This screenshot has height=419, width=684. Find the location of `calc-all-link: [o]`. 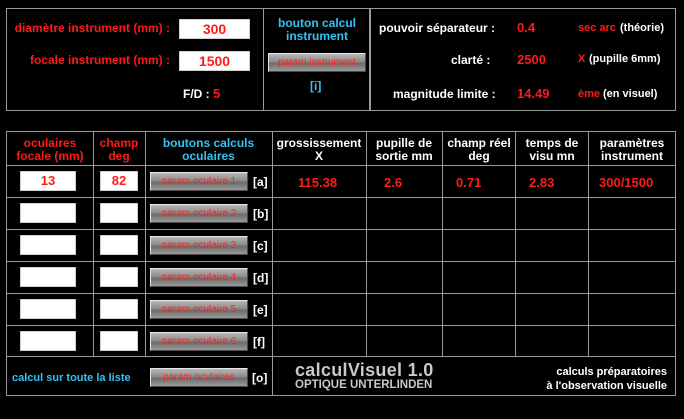

calc-all-link: [o] is located at coordinates (259, 378).